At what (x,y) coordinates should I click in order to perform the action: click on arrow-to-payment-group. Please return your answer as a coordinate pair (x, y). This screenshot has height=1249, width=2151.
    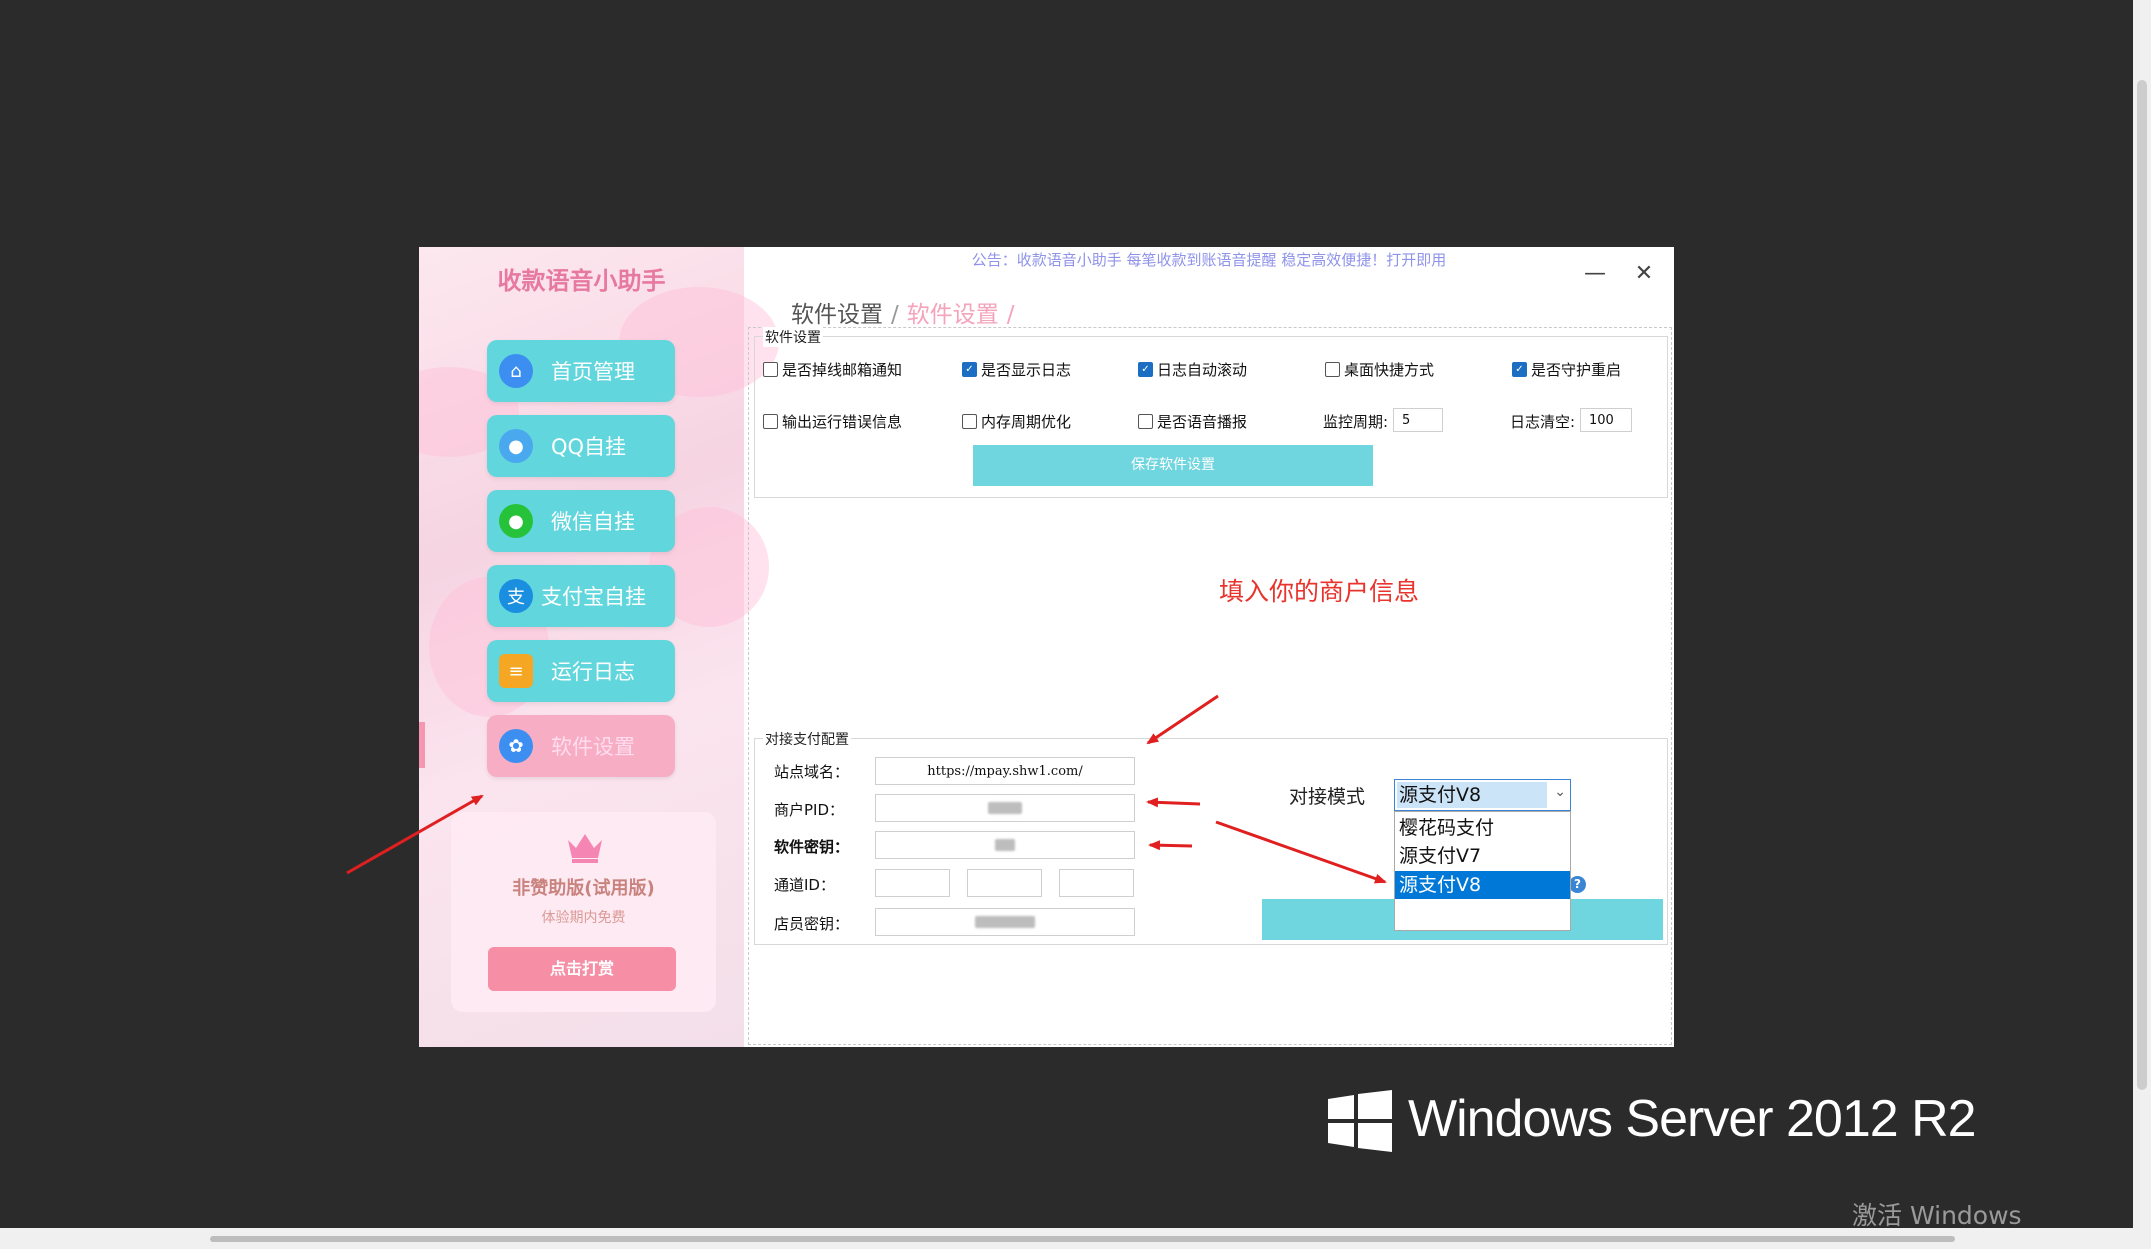
    Looking at the image, I should click on (1182, 719).